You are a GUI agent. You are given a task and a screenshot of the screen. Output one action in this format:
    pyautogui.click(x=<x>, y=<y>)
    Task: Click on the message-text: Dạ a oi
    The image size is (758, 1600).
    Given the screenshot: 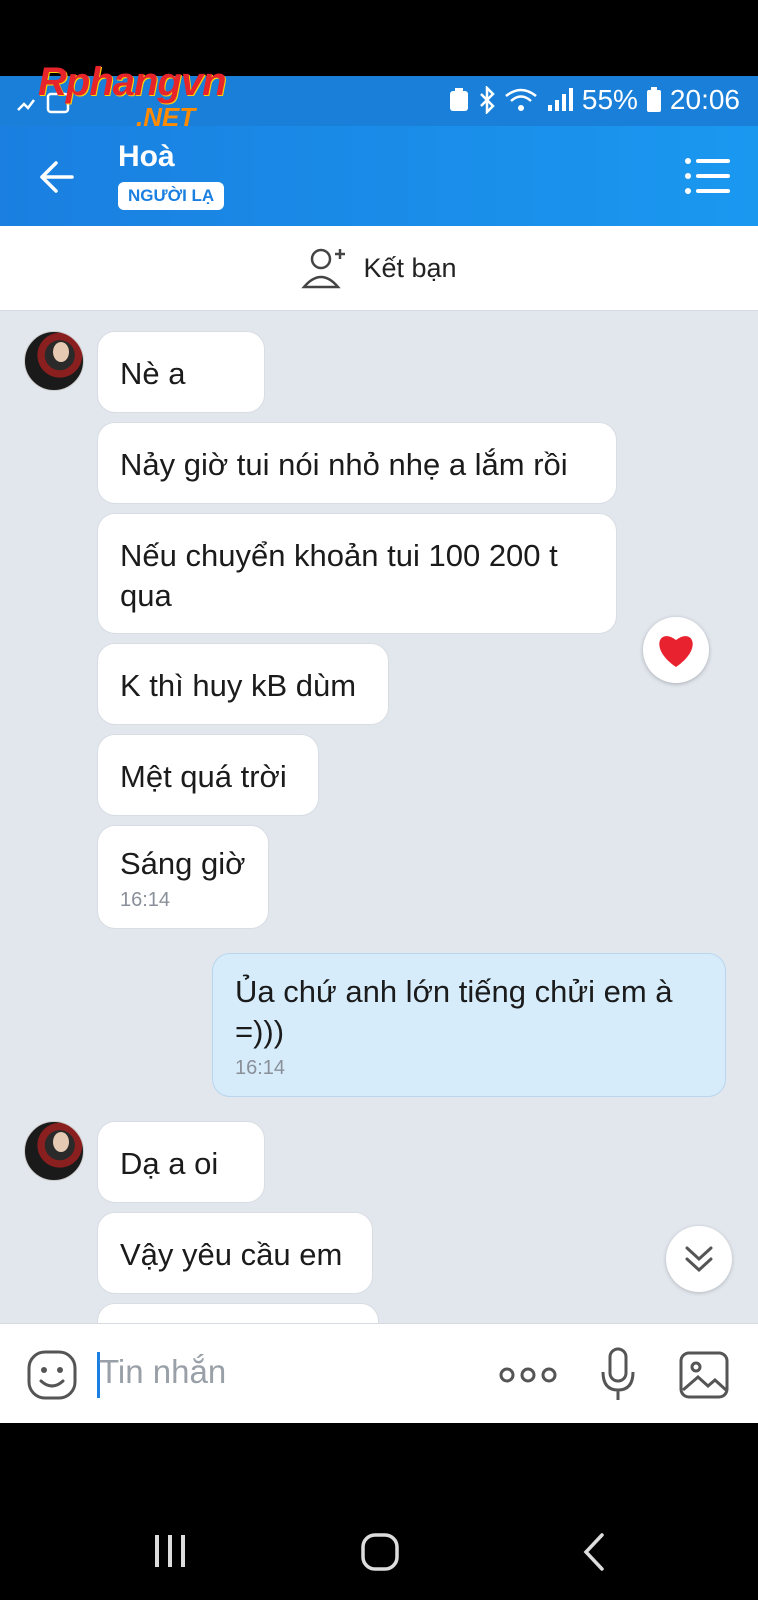 What is the action you would take?
    pyautogui.click(x=169, y=1163)
    